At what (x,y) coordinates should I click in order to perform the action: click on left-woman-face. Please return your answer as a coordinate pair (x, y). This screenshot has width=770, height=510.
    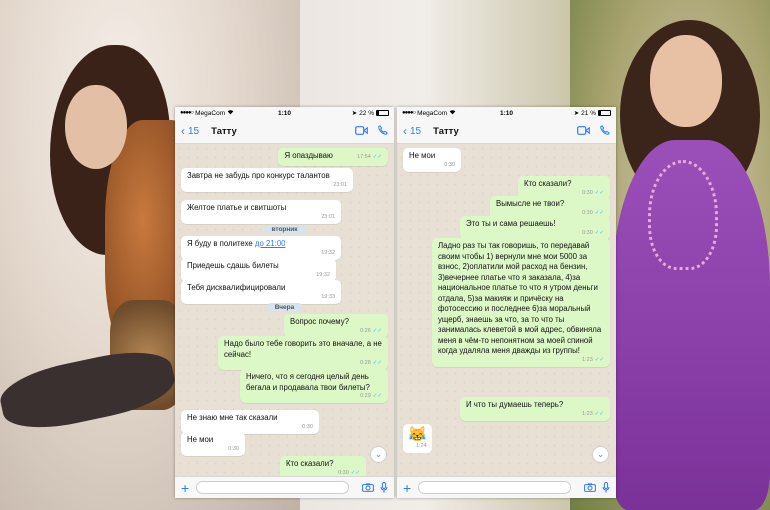
    Looking at the image, I should click on (96, 127).